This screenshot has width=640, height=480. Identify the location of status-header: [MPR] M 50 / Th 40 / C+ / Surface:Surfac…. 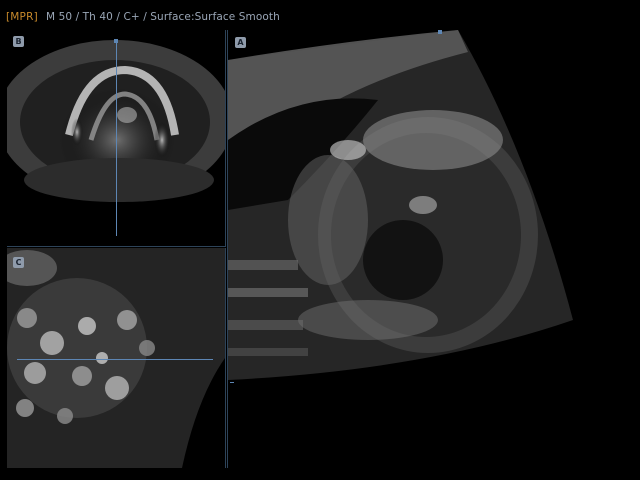
(320, 15).